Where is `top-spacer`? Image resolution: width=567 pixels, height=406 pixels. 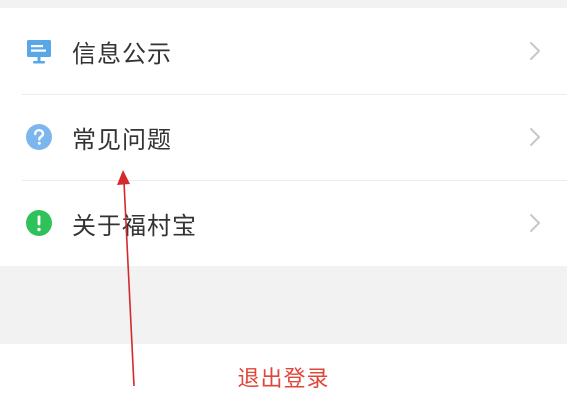
top-spacer is located at coordinates (283, 4).